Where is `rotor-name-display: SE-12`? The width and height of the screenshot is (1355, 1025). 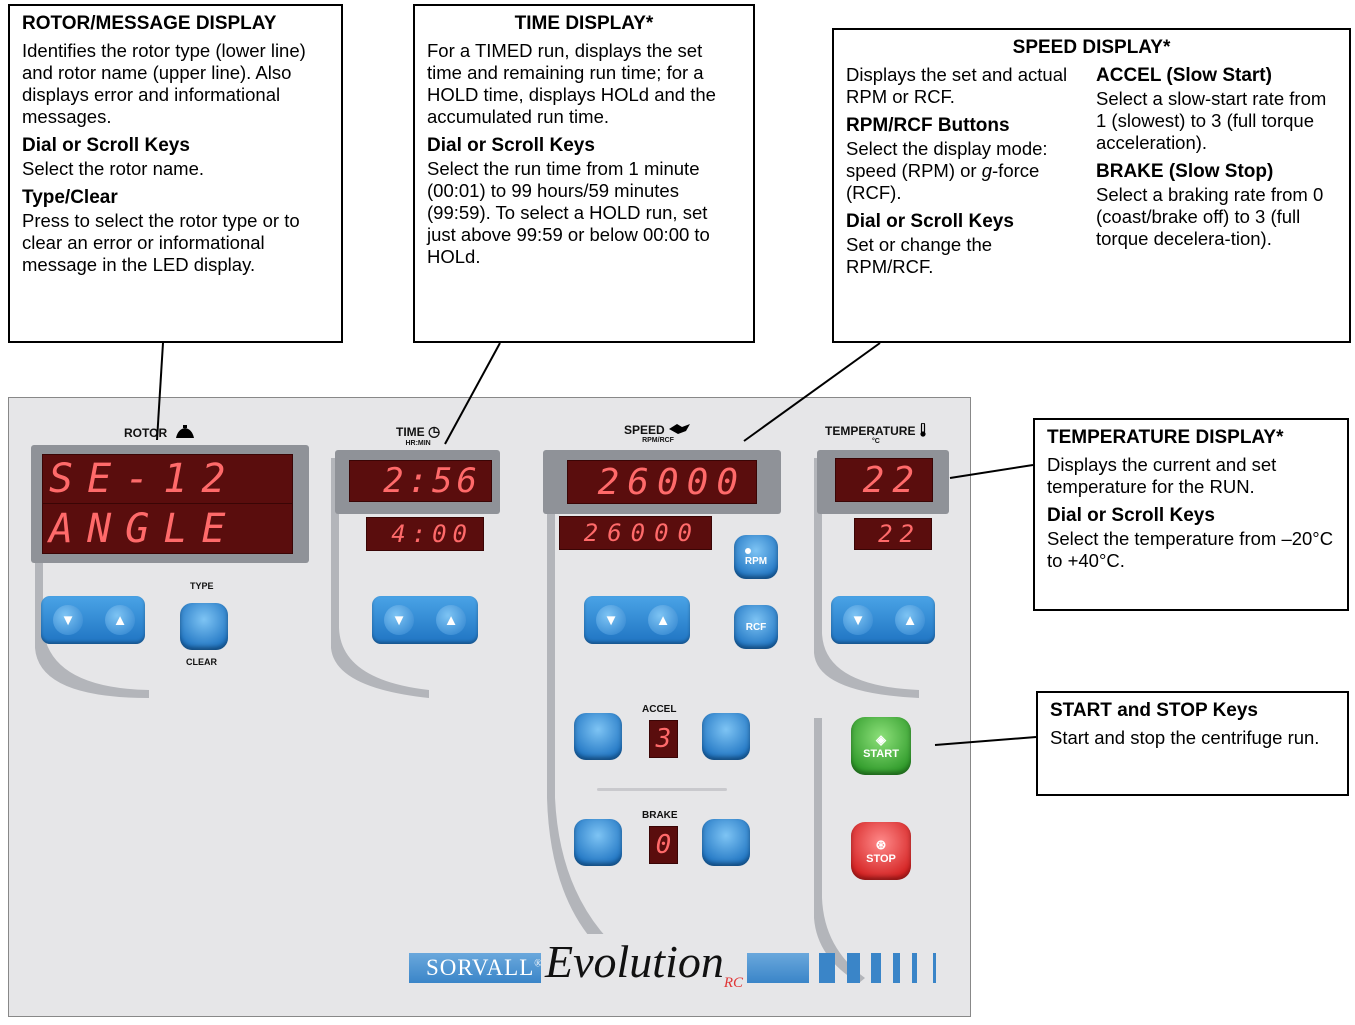
rotor-name-display: SE-12 is located at coordinates (167, 479).